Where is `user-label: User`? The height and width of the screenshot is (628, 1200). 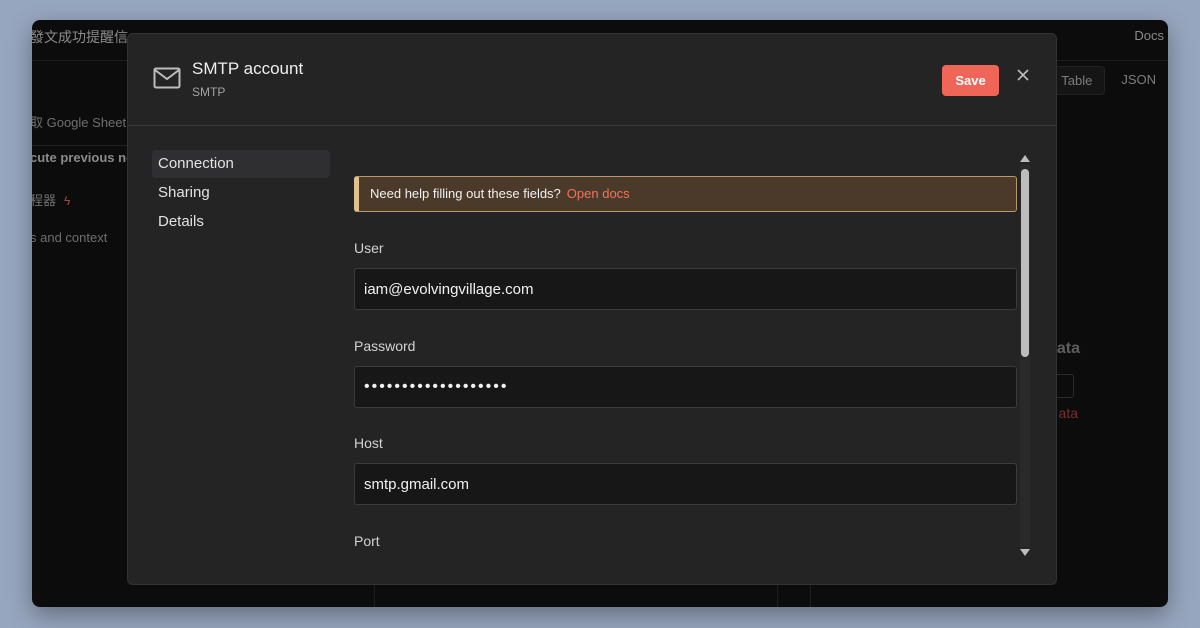
user-label: User is located at coordinates (369, 248).